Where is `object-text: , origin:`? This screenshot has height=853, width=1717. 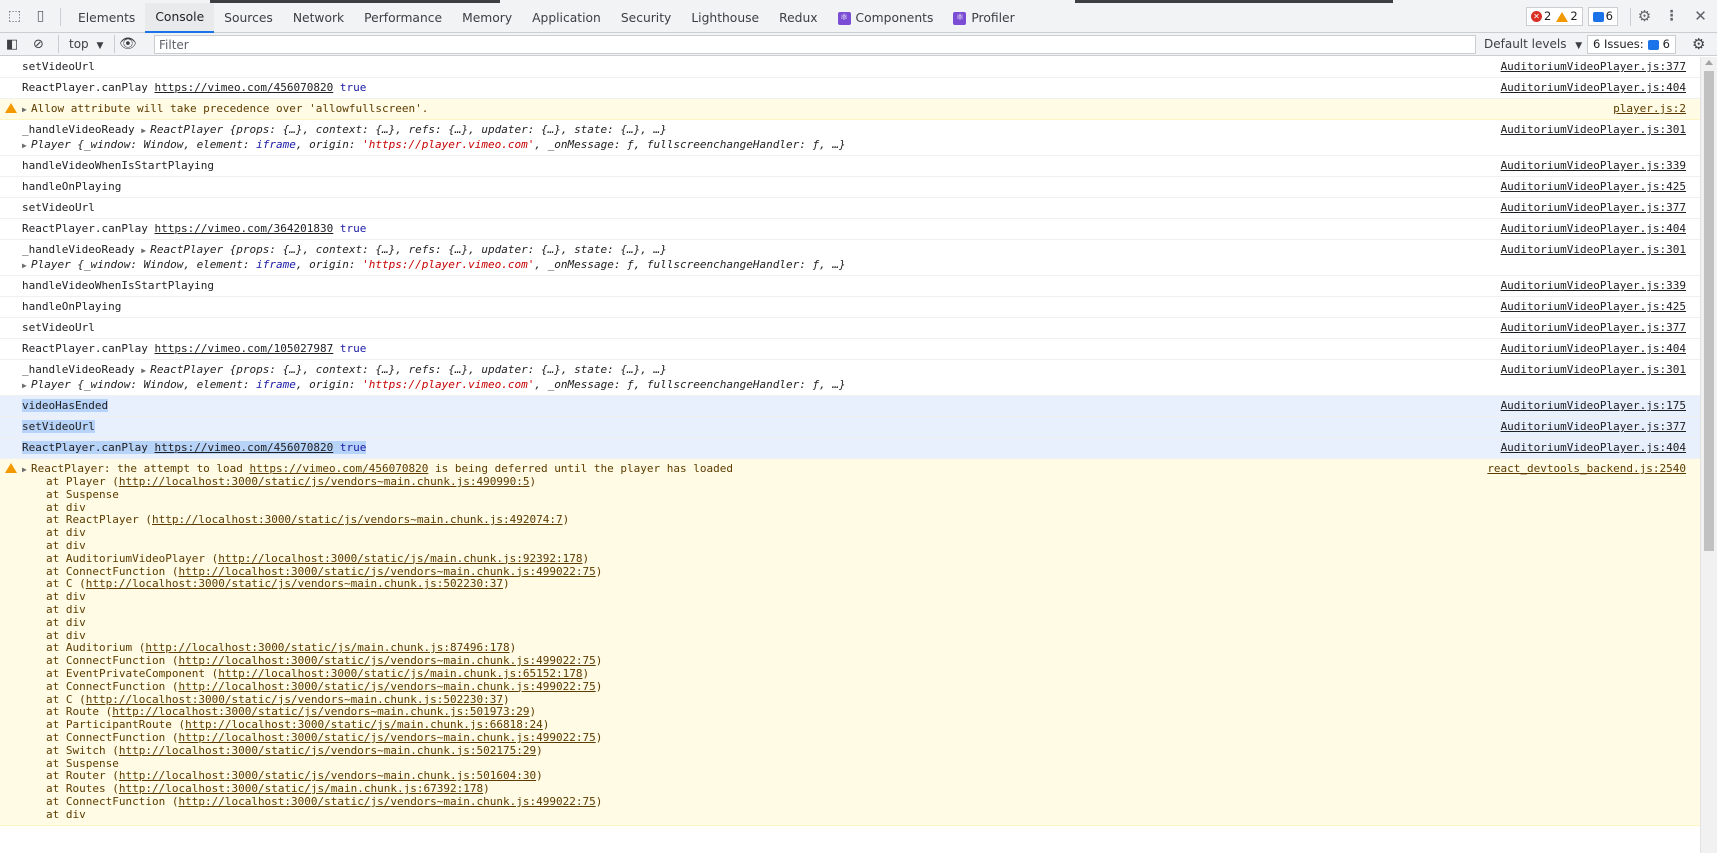 object-text: , origin: is located at coordinates (329, 264).